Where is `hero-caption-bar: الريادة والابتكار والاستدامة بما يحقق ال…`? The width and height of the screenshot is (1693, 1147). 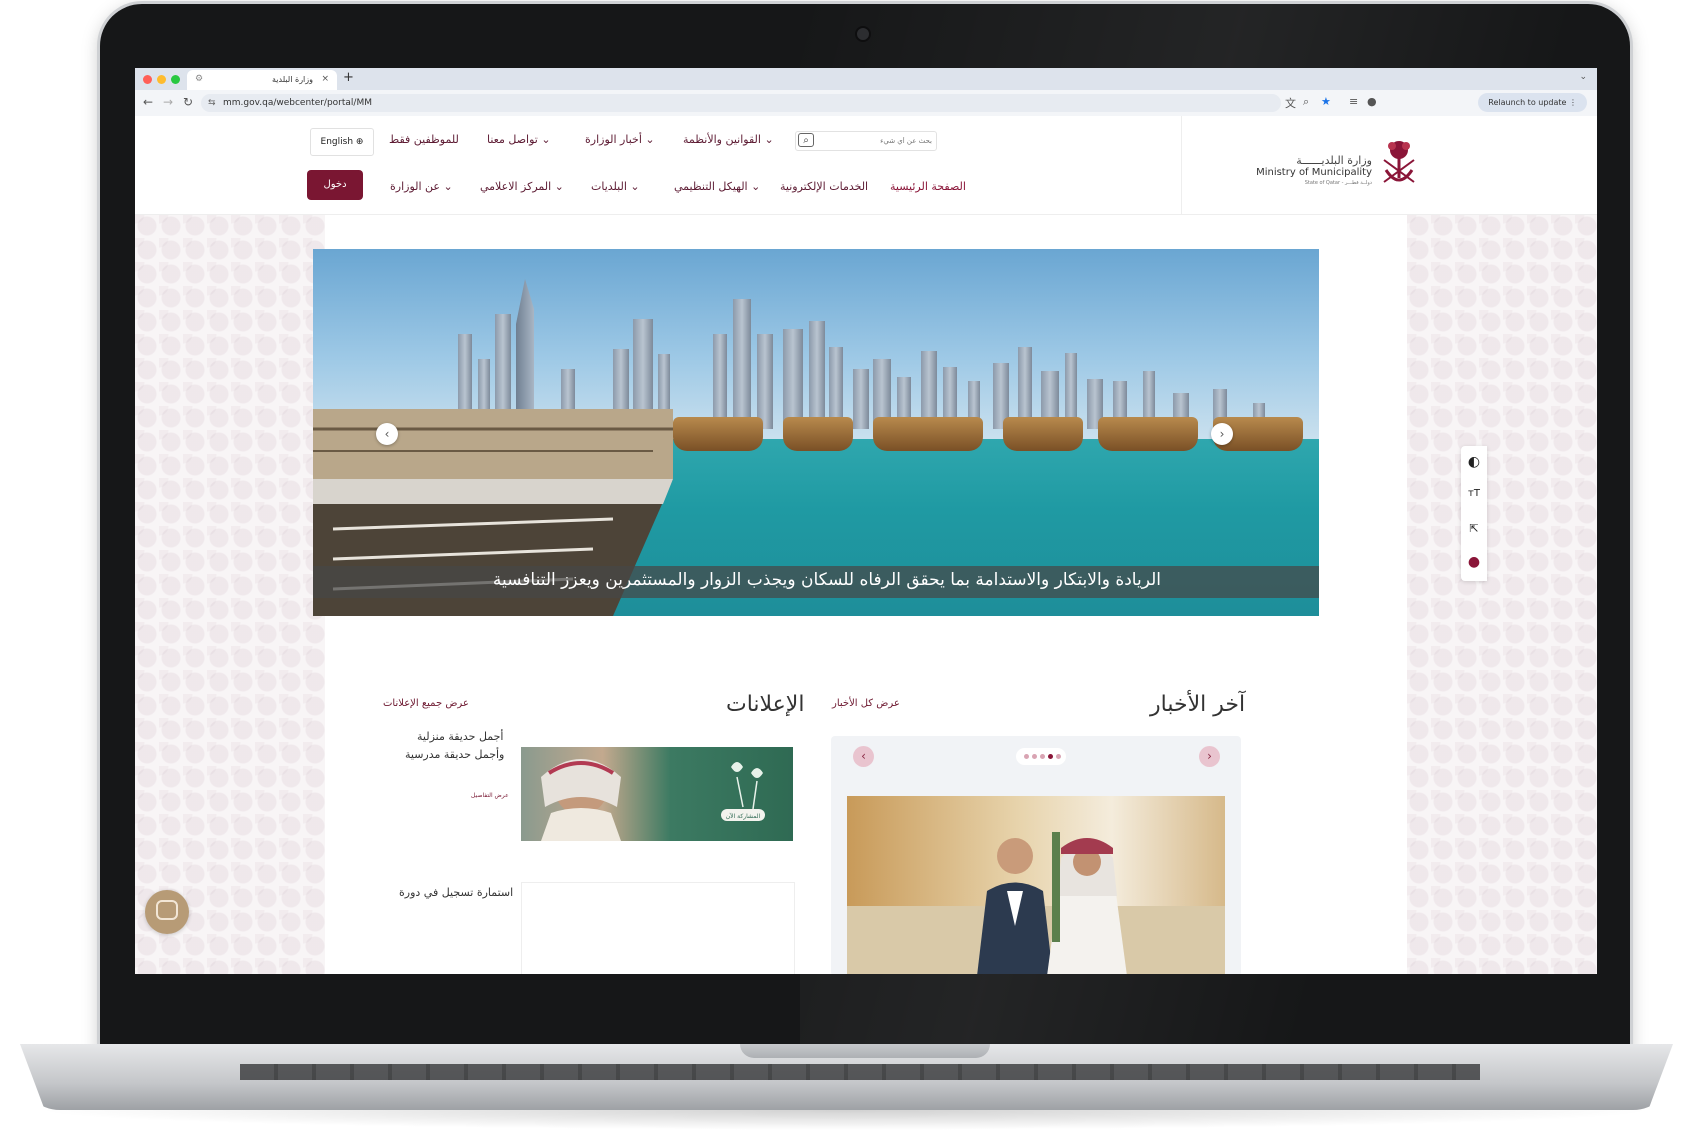
hero-caption-bar: الريادة والابتكار والاستدامة بما يحقق ال… is located at coordinates (816, 582).